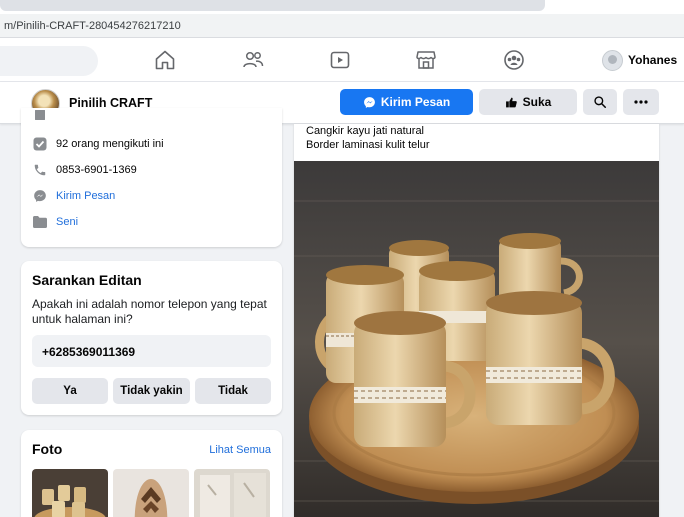 This screenshot has height=517, width=684. I want to click on profile-name: Yohanes, so click(652, 60).